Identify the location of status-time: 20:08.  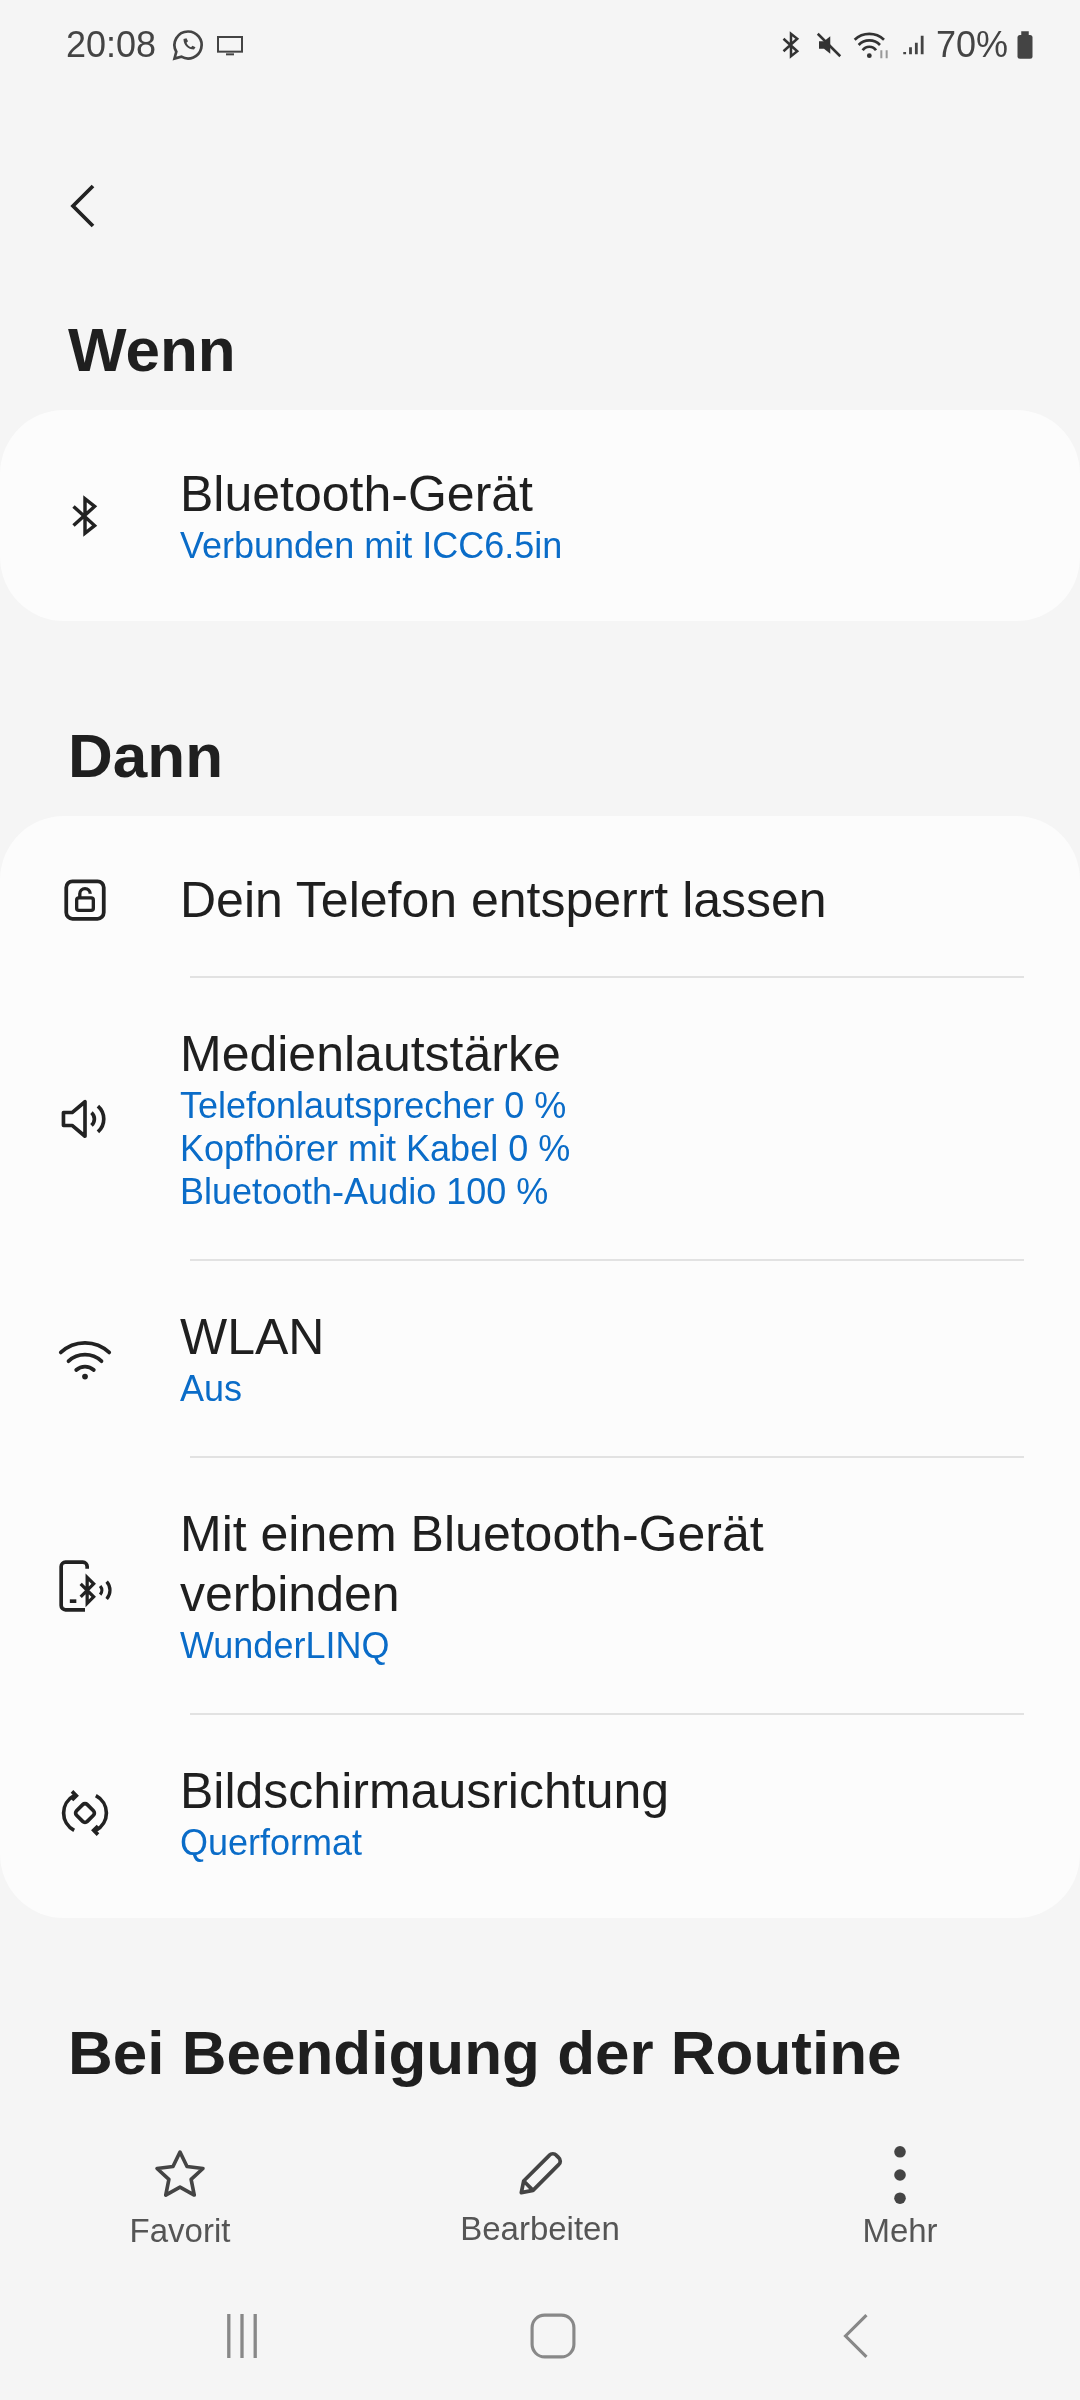
(111, 45).